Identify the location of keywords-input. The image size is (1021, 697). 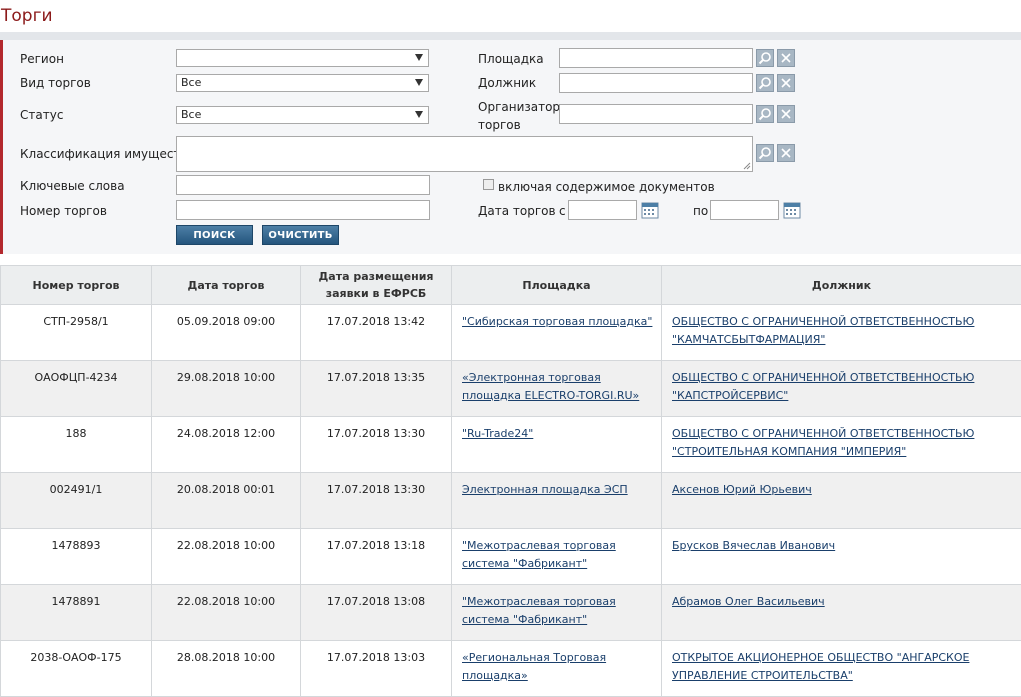
(303, 185).